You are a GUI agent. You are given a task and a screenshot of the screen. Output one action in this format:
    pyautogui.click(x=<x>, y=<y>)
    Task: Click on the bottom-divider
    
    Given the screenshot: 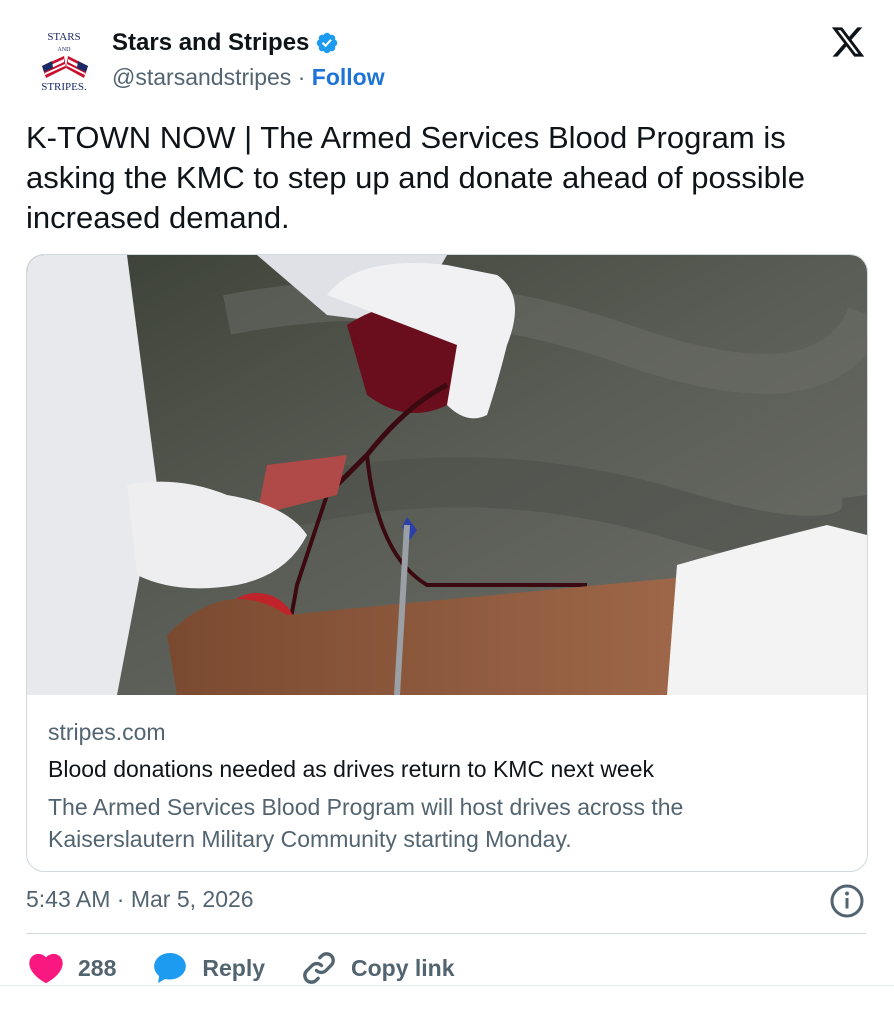 What is the action you would take?
    pyautogui.click(x=447, y=985)
    